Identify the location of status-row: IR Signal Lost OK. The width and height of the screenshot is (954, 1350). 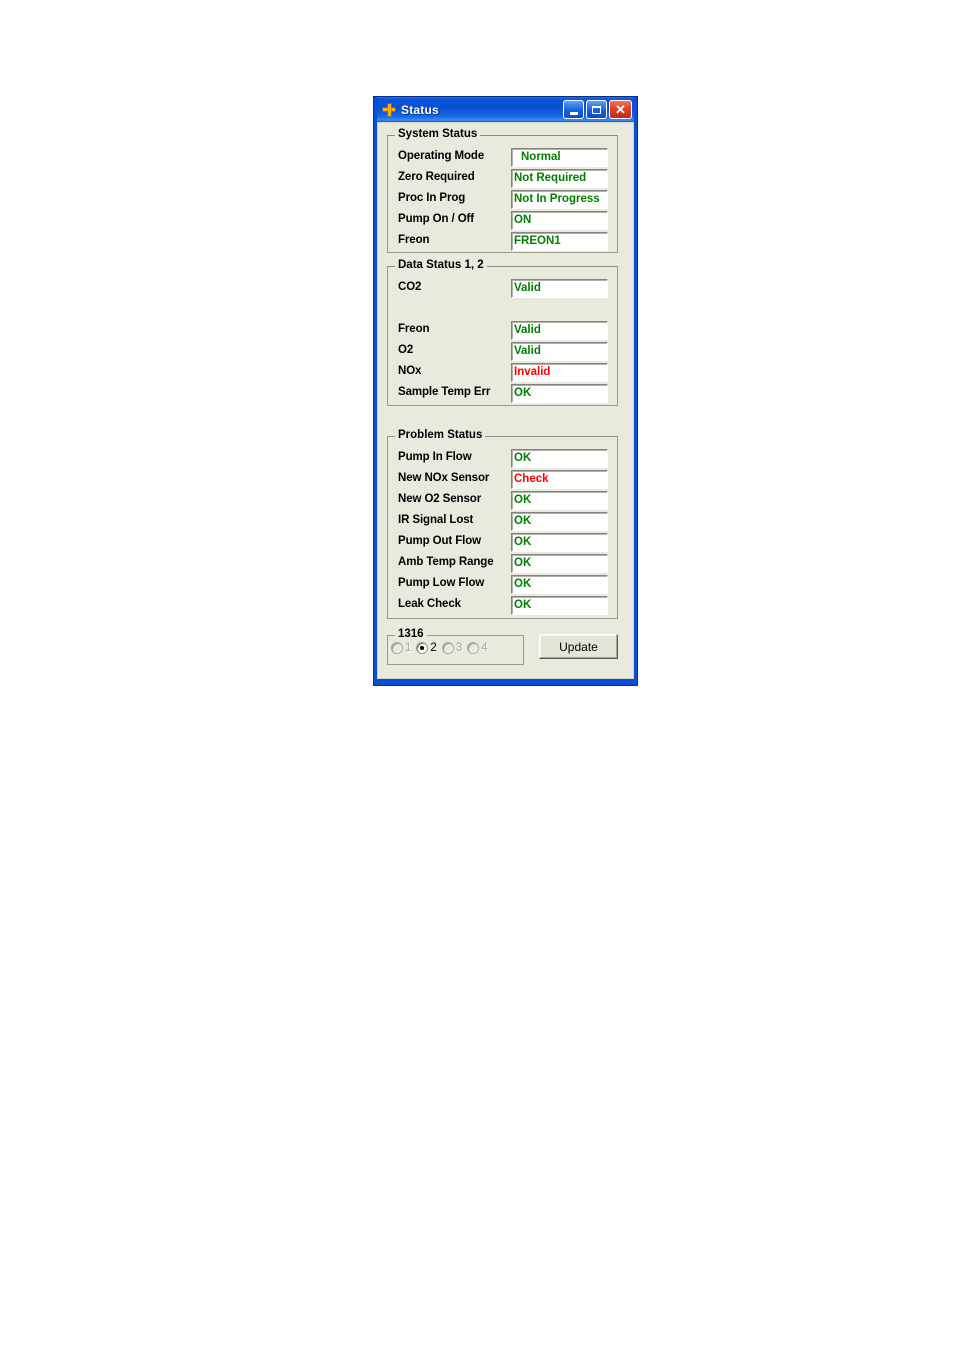
(502, 522).